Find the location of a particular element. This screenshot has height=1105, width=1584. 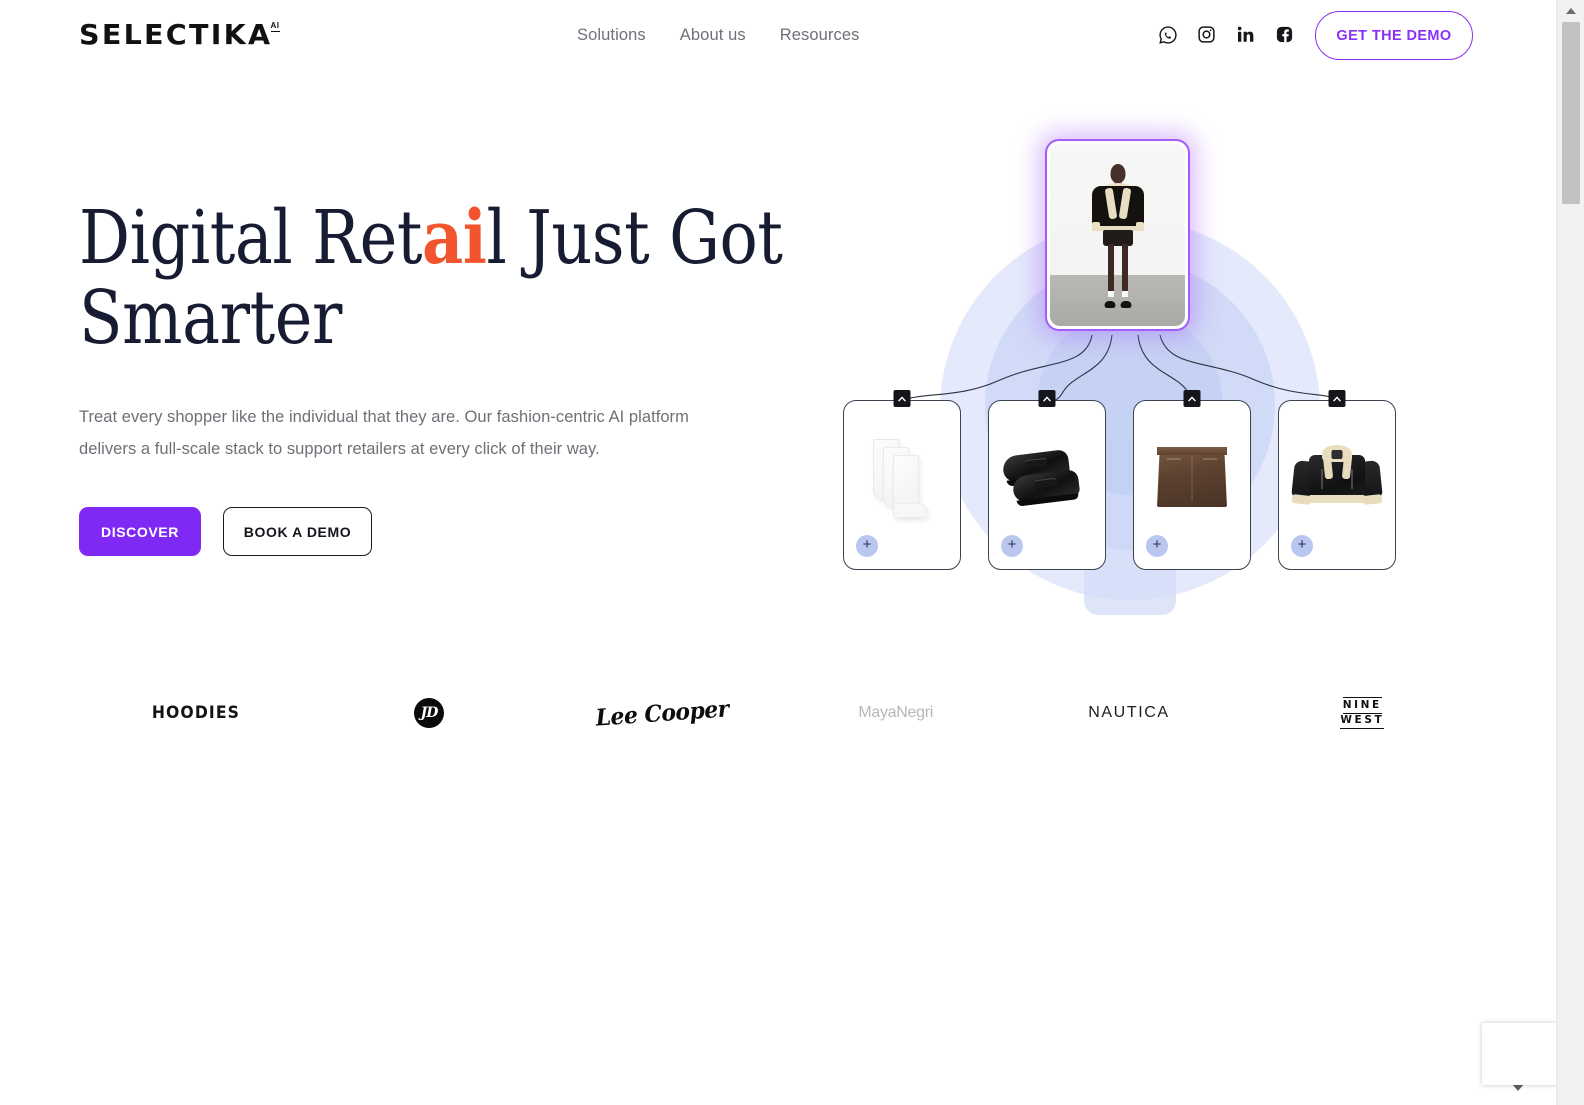

add-product-button-jacket: + is located at coordinates (1302, 546).